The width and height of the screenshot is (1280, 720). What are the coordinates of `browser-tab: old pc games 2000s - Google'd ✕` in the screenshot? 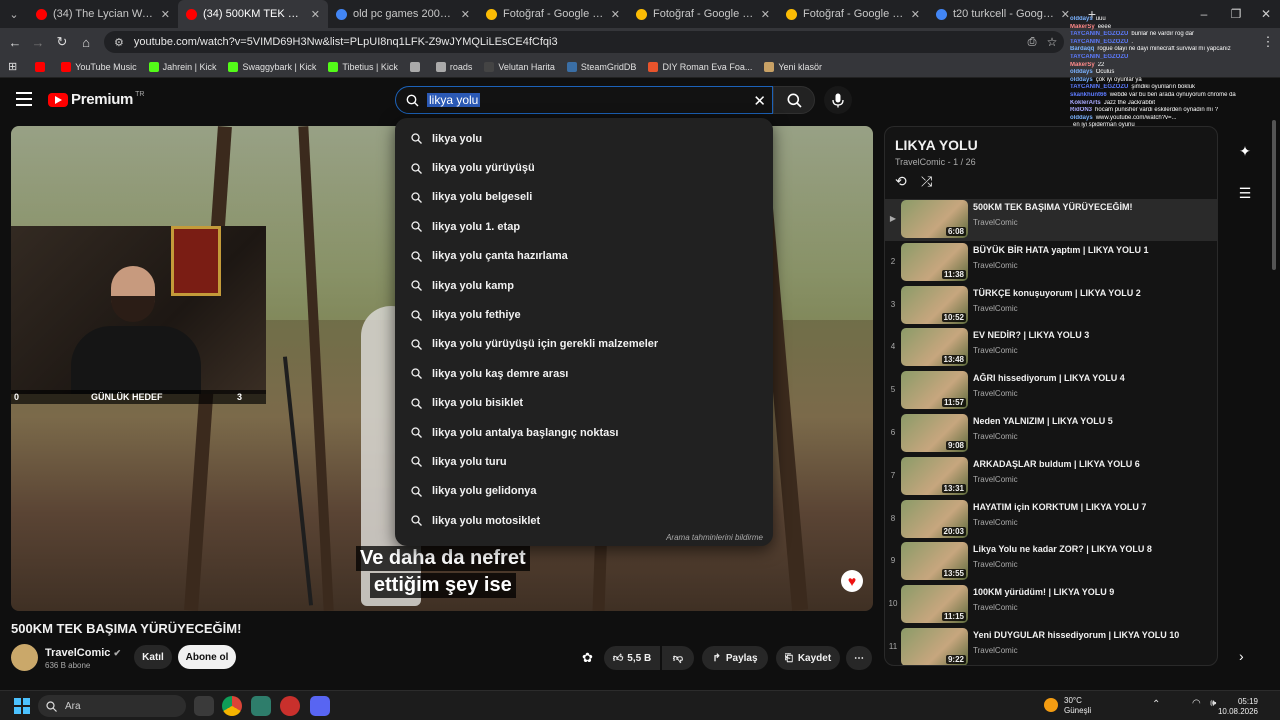 It's located at (403, 14).